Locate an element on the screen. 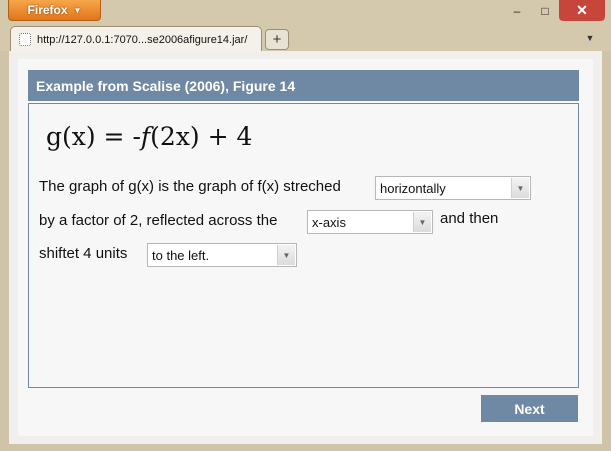 The image size is (611, 451). formula-rhs: (2x) + 4 is located at coordinates (201, 136).